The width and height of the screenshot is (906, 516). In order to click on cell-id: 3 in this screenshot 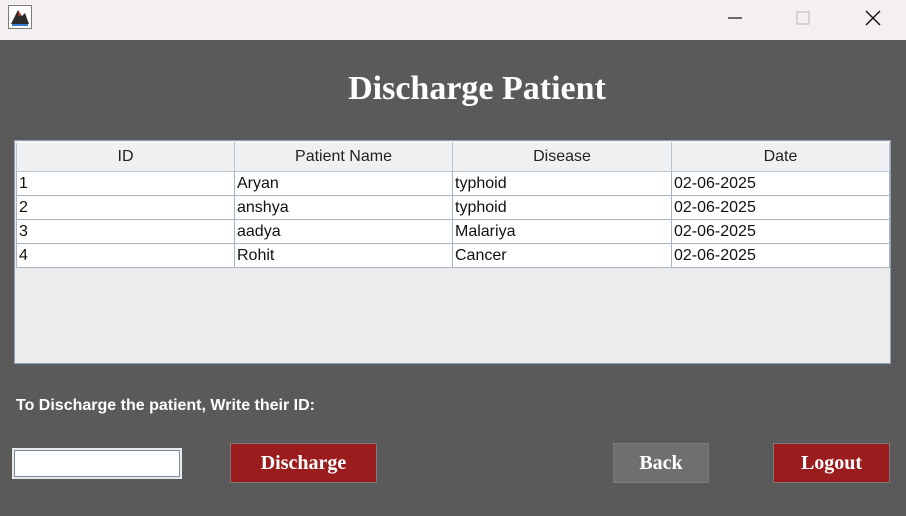, I will do `click(125, 231)`.